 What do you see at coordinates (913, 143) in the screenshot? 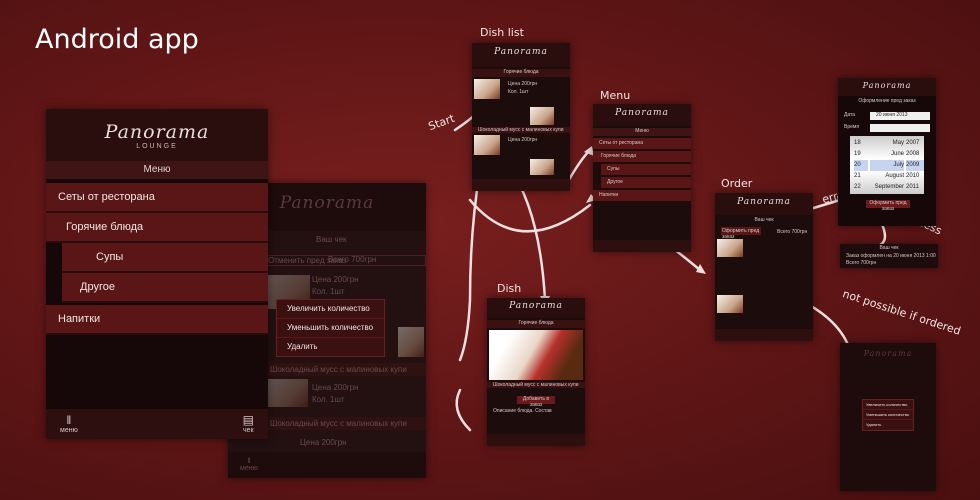
I see `year: 2007` at bounding box center [913, 143].